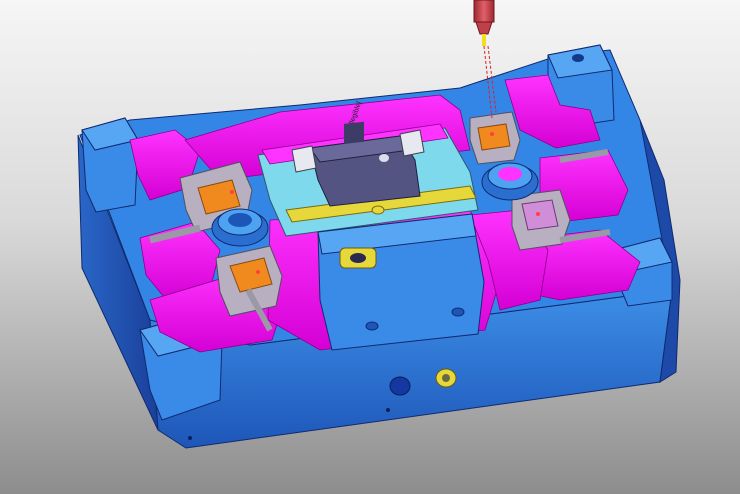 The height and width of the screenshot is (494, 740). I want to click on pocket-bolt-left, so click(372, 326).